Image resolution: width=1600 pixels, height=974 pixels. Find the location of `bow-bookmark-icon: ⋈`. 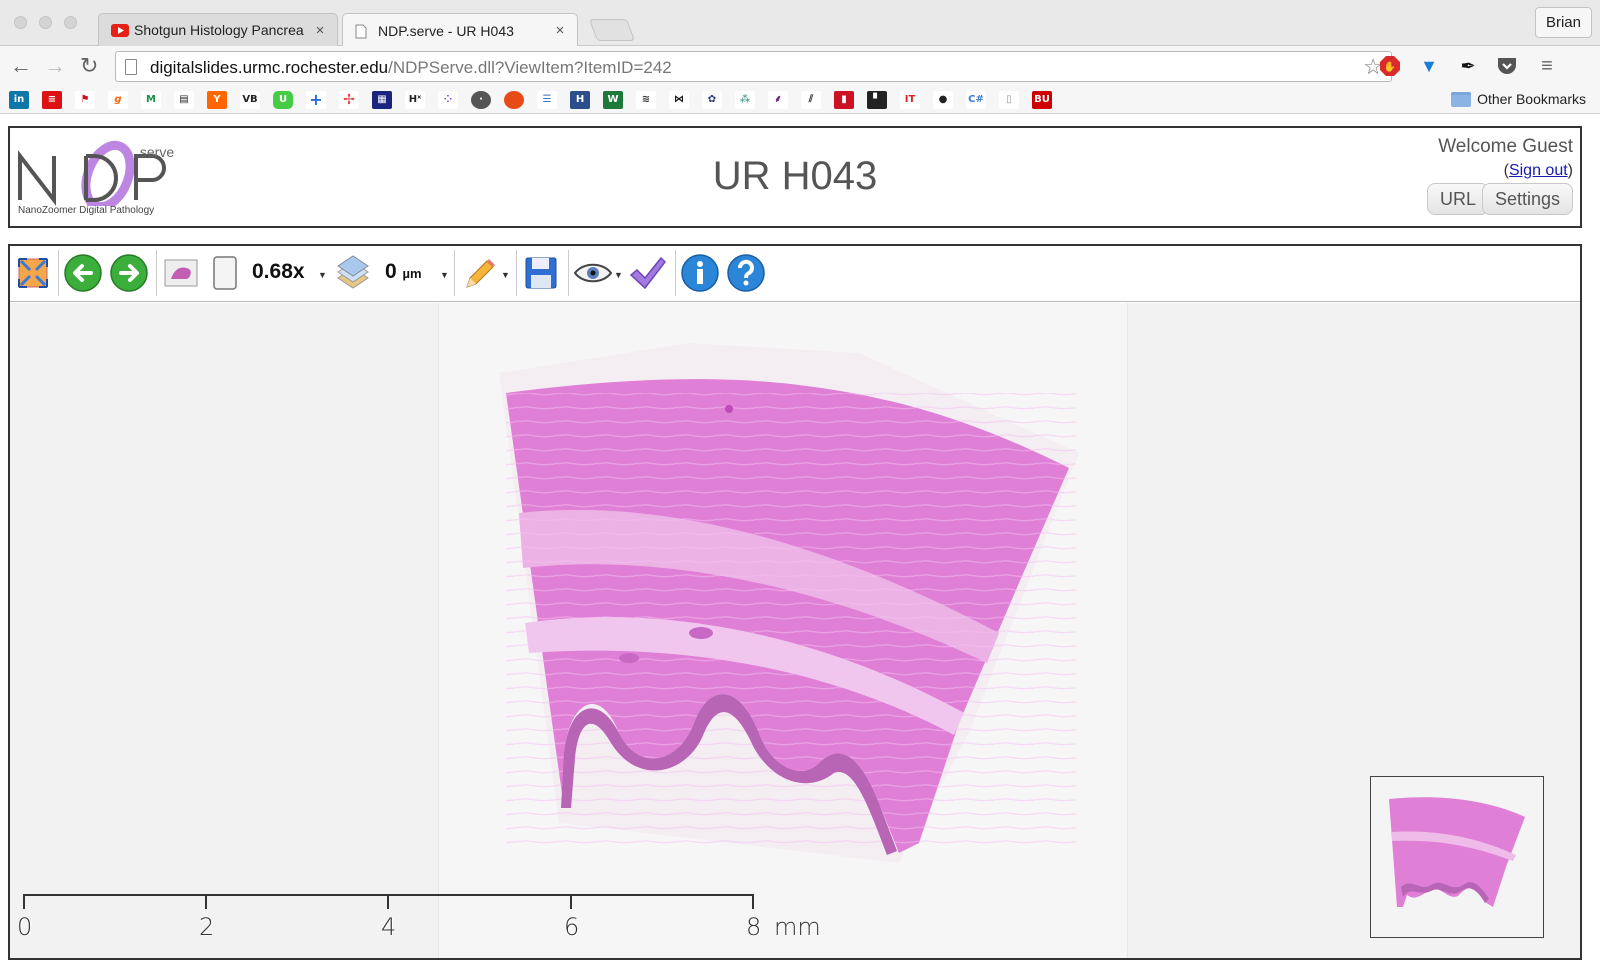

bow-bookmark-icon: ⋈ is located at coordinates (679, 100).